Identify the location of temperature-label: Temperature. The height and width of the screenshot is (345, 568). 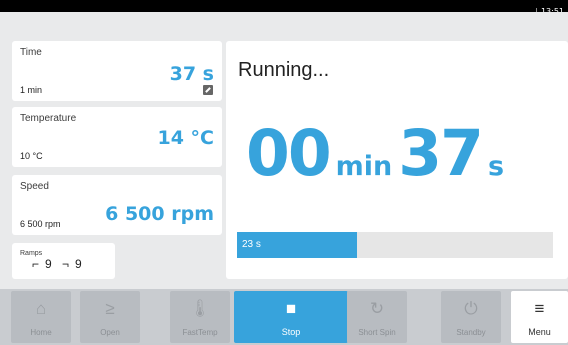
(48, 118).